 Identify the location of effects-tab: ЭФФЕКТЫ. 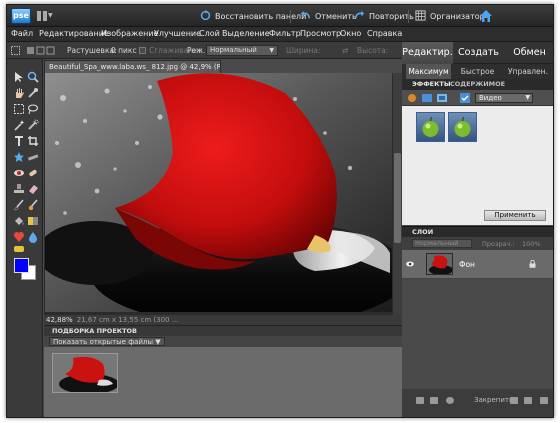
(431, 84).